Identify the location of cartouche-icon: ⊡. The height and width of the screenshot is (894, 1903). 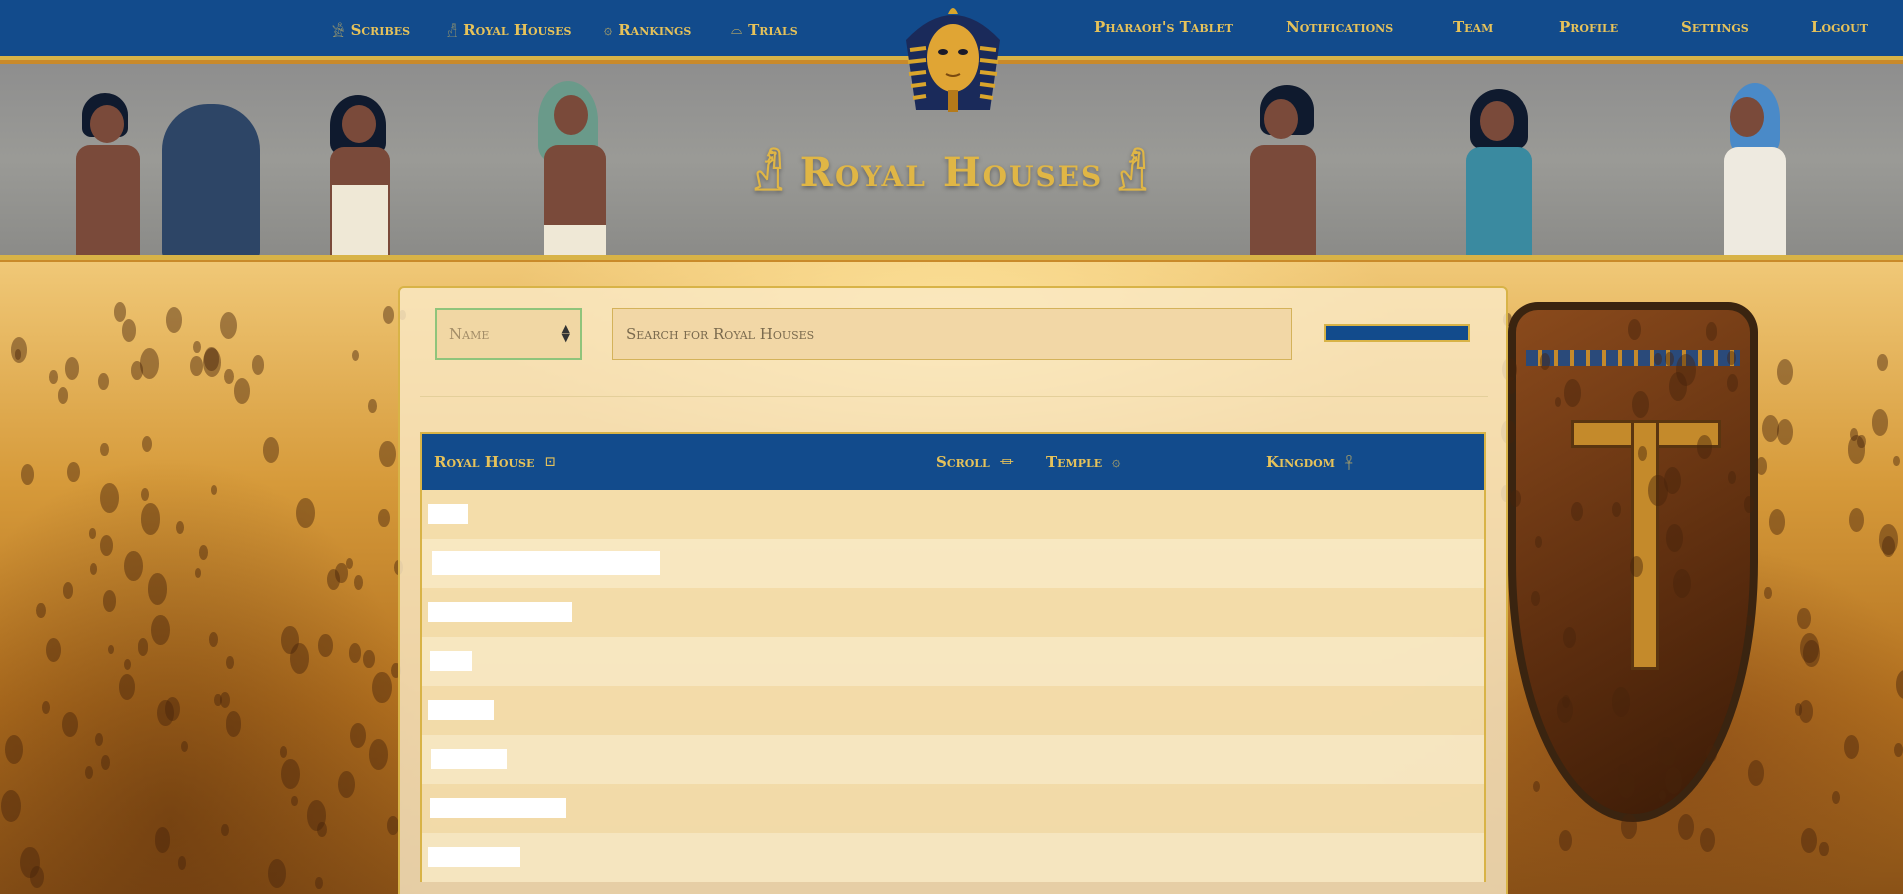
(550, 462).